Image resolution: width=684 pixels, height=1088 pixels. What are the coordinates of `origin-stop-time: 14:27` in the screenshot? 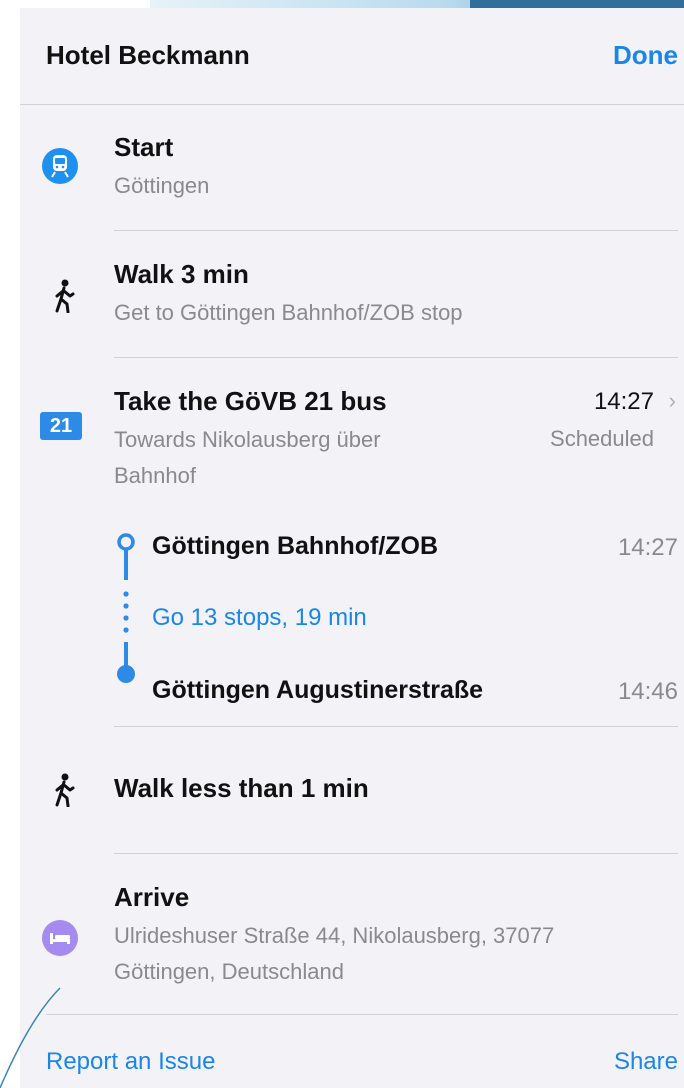 It's located at (647, 547).